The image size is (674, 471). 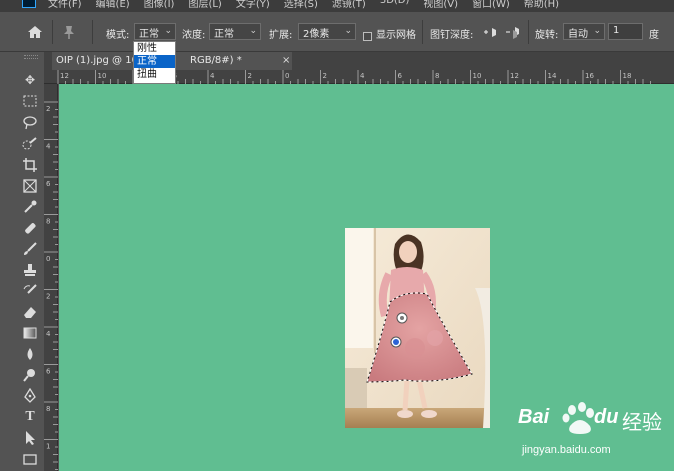 I want to click on menu-select: 选择(S), so click(x=301, y=5).